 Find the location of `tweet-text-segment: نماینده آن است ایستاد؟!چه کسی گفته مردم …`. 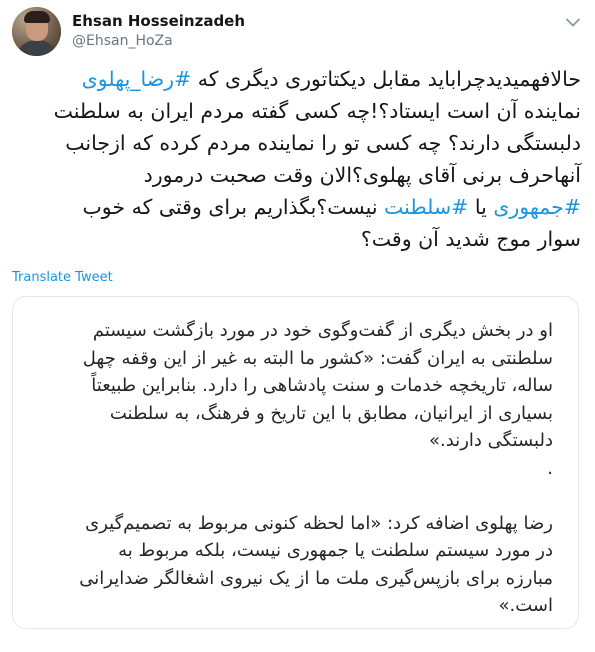

tweet-text-segment: نماینده آن است ایستاد؟!چه کسی گفته مردم … is located at coordinates (317, 111).